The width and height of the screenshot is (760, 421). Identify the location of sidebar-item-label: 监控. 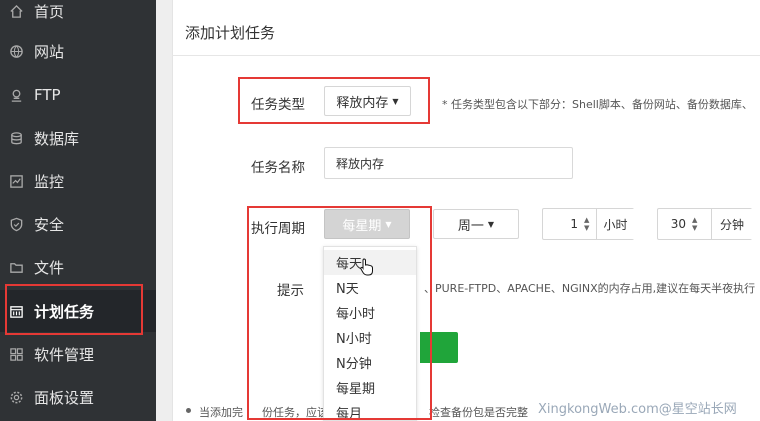
(49, 181).